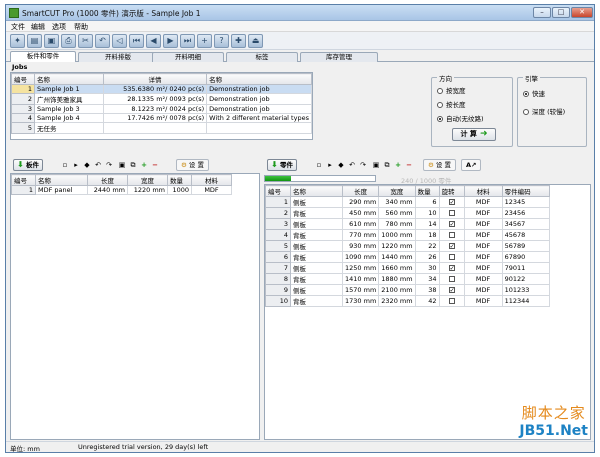 The height and width of the screenshot is (457, 600). I want to click on parts-settings-button: ⚙ 设 置, so click(439, 165).